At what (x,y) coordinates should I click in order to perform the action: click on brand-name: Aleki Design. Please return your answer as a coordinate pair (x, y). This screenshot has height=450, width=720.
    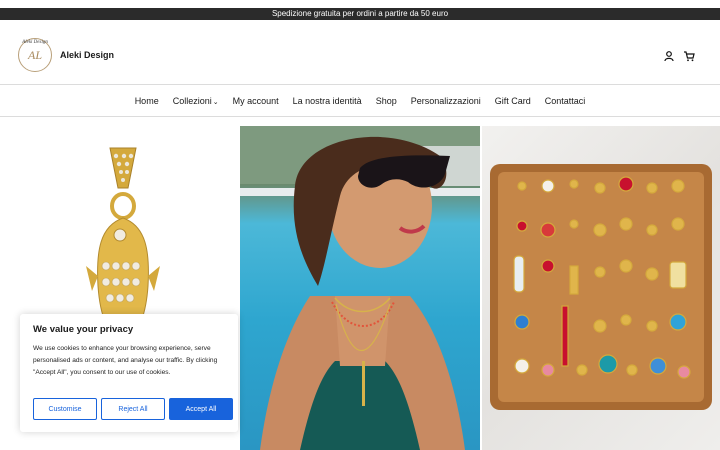
    Looking at the image, I should click on (87, 55).